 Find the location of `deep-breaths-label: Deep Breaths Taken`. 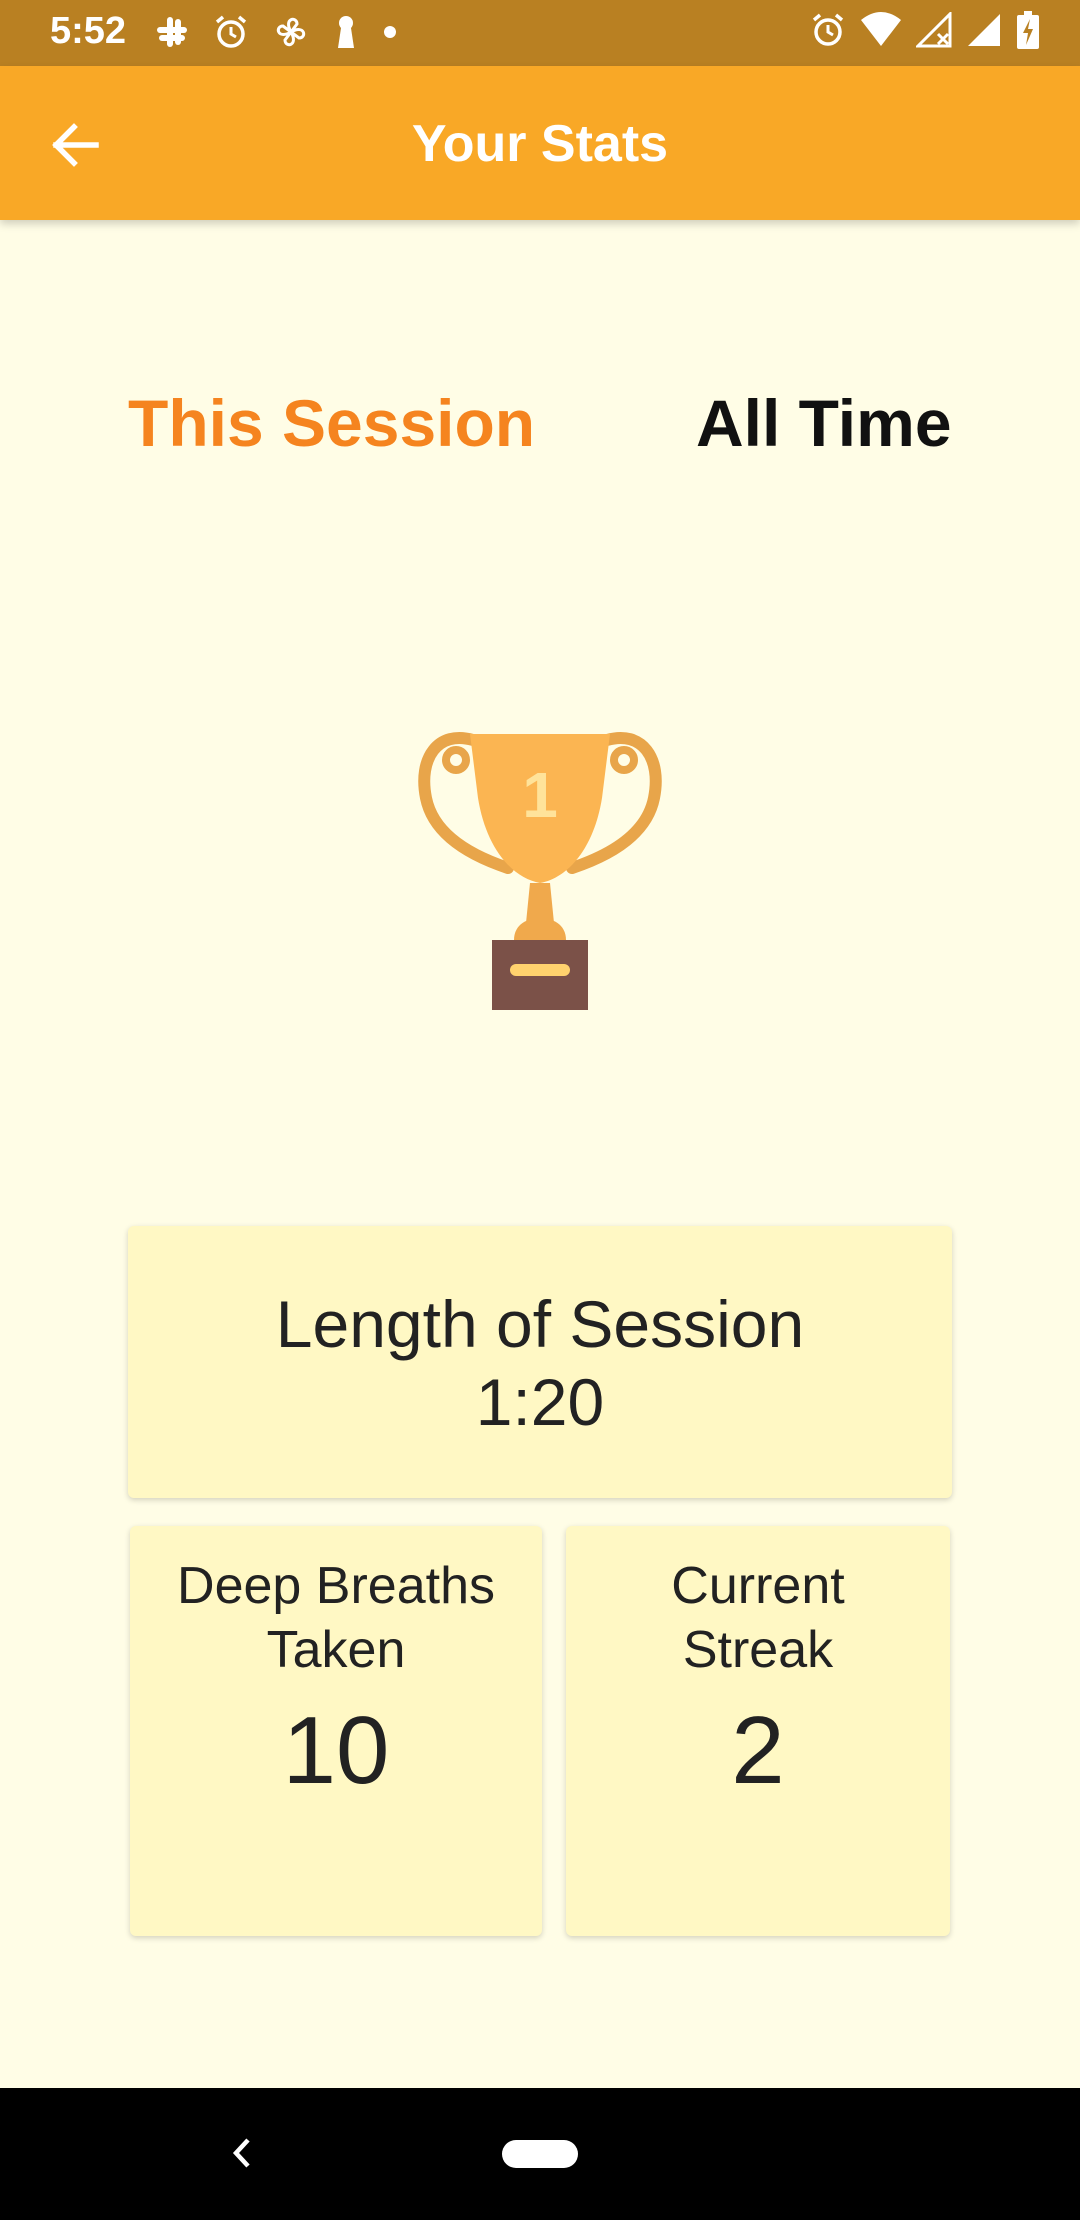

deep-breaths-label: Deep Breaths Taken is located at coordinates (336, 1618).